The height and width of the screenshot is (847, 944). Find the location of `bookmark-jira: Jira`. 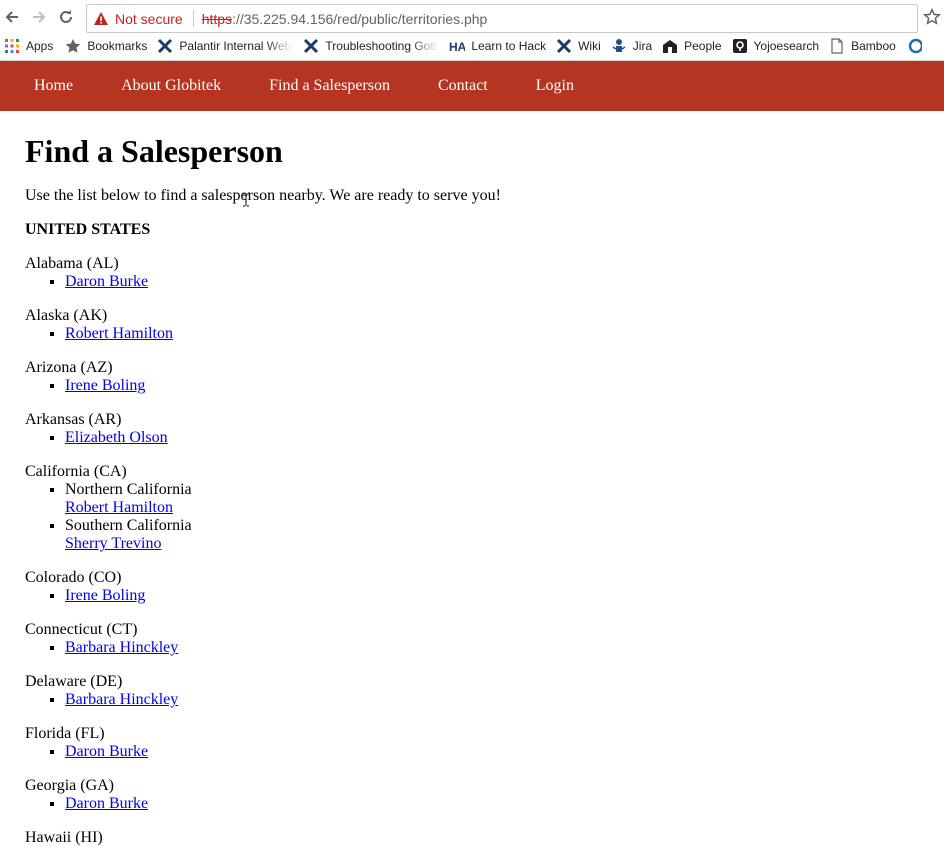

bookmark-jira: Jira is located at coordinates (631, 46).